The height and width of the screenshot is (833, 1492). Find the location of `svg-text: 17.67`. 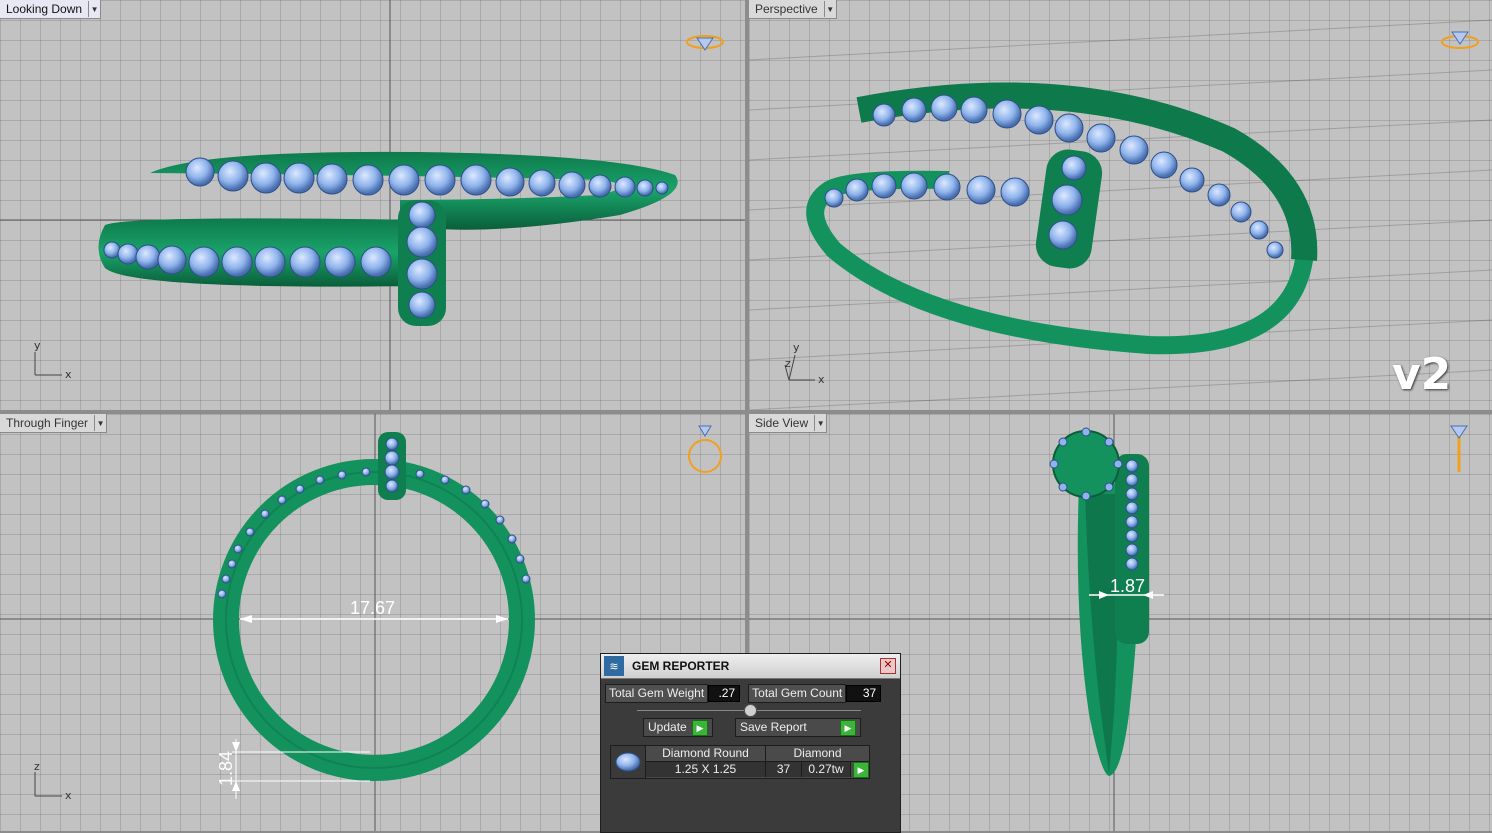

svg-text: 17.67 is located at coordinates (372, 608).